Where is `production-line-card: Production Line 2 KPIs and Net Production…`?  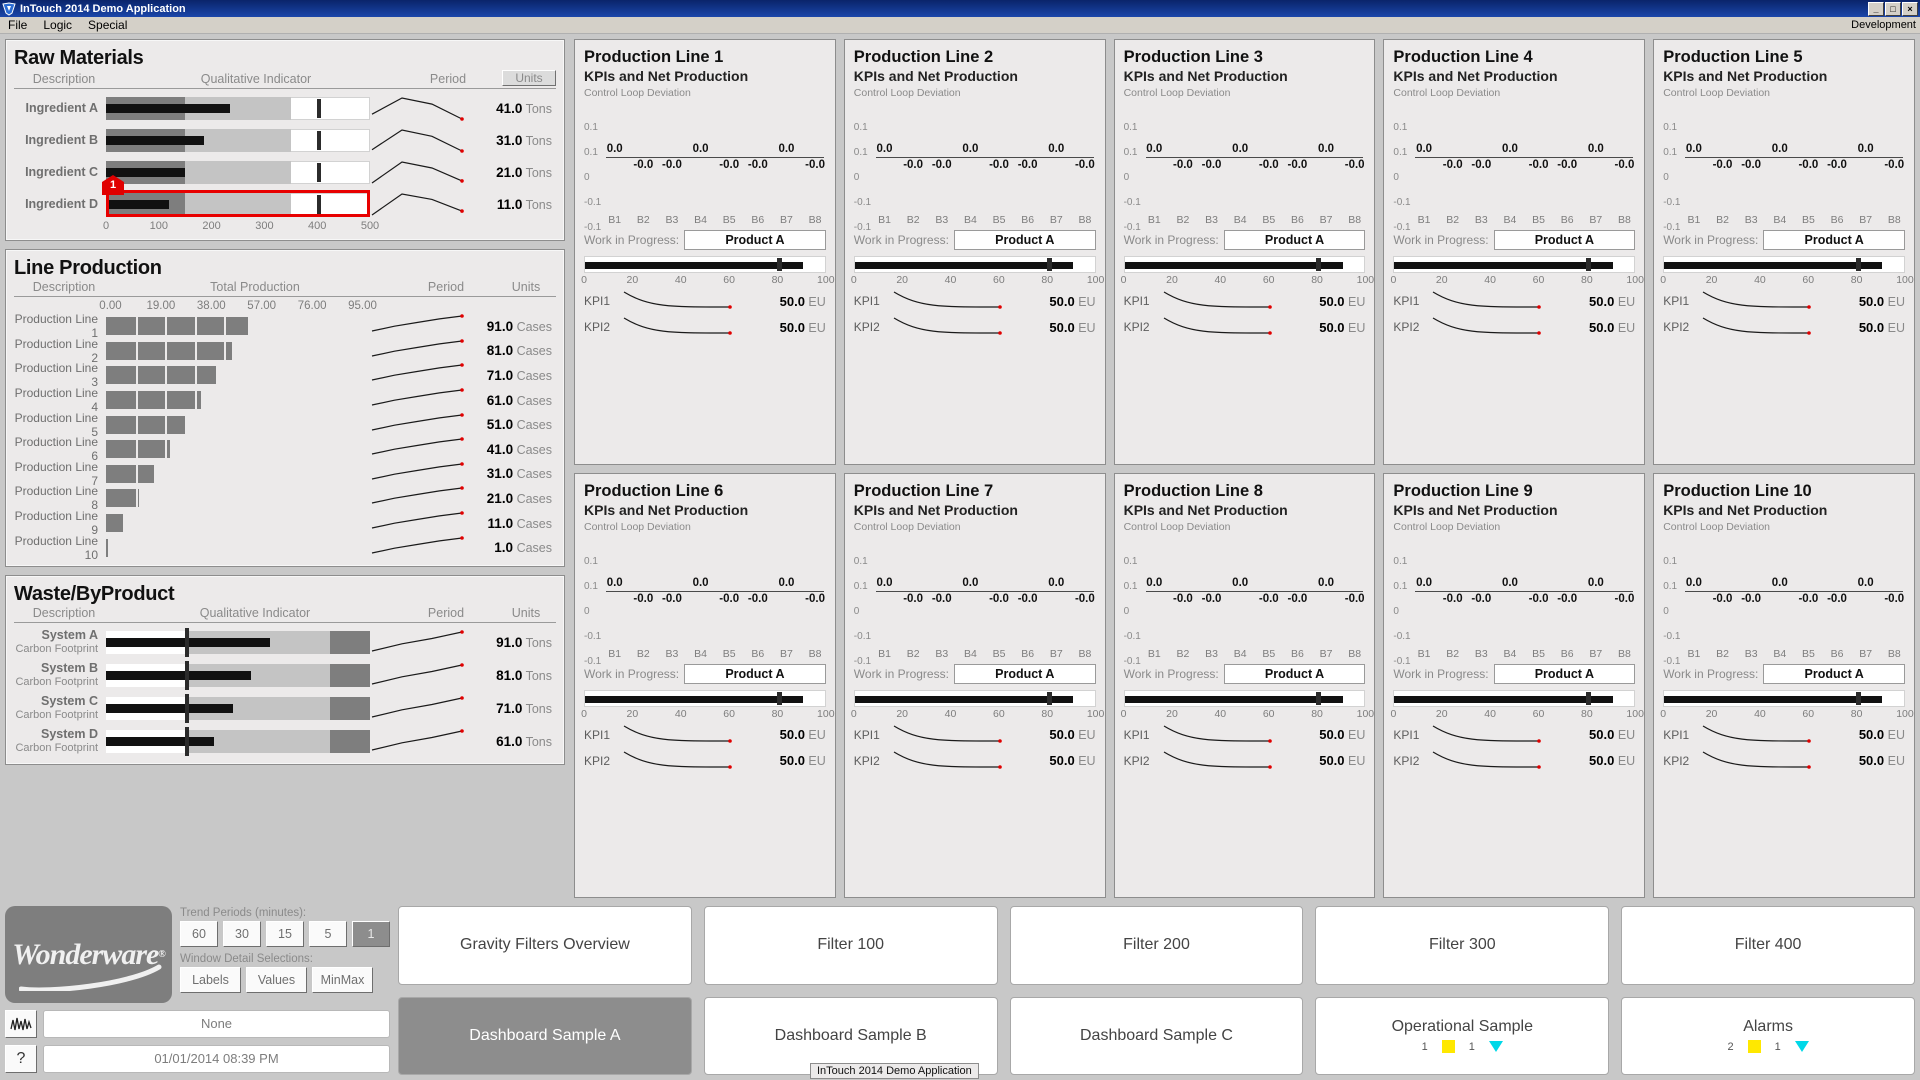 production-line-card: Production Line 2 KPIs and Net Production… is located at coordinates (974, 252).